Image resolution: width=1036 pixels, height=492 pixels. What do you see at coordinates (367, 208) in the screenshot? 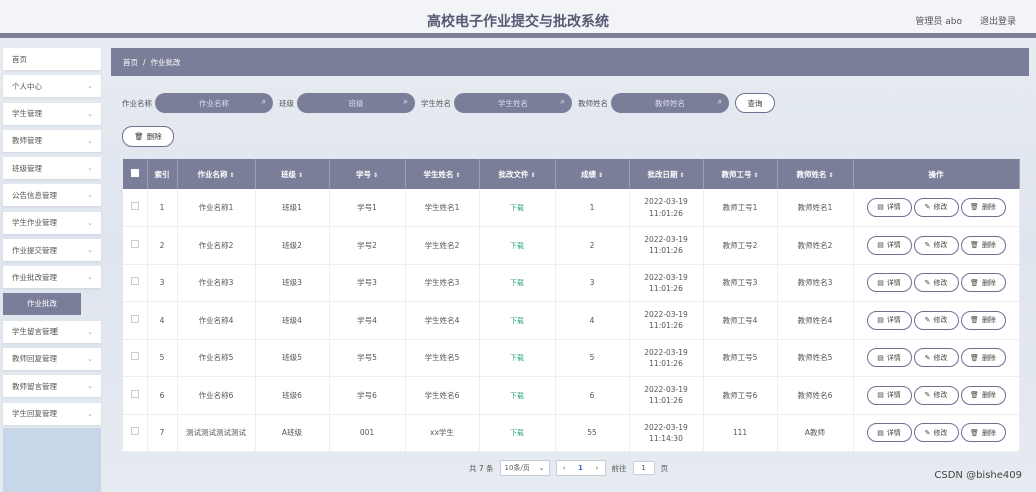
I see `table-cell: 学号1` at bounding box center [367, 208].